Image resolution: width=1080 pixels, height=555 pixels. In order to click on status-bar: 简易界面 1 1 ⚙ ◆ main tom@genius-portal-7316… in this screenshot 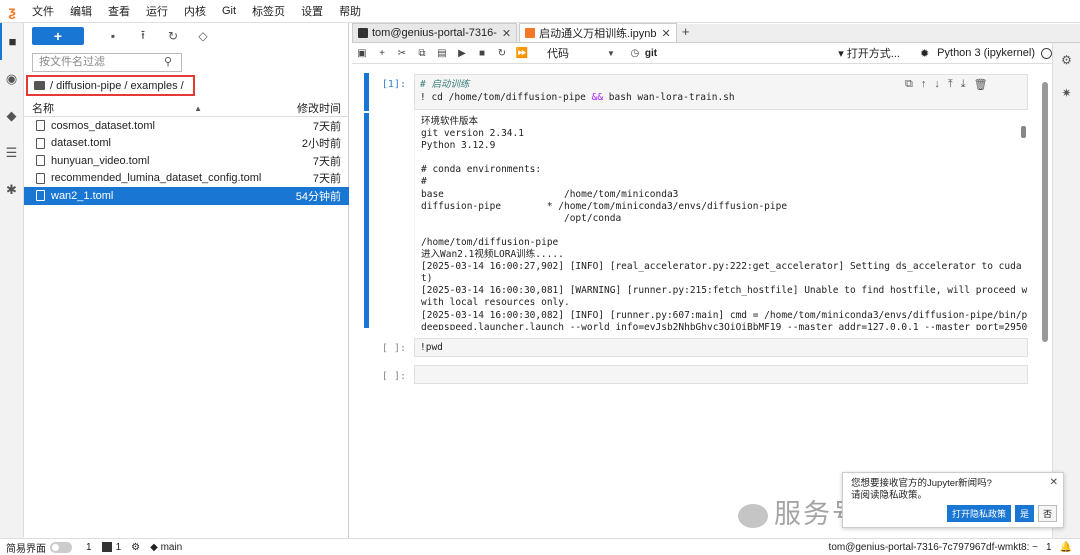, I will do `click(540, 546)`.